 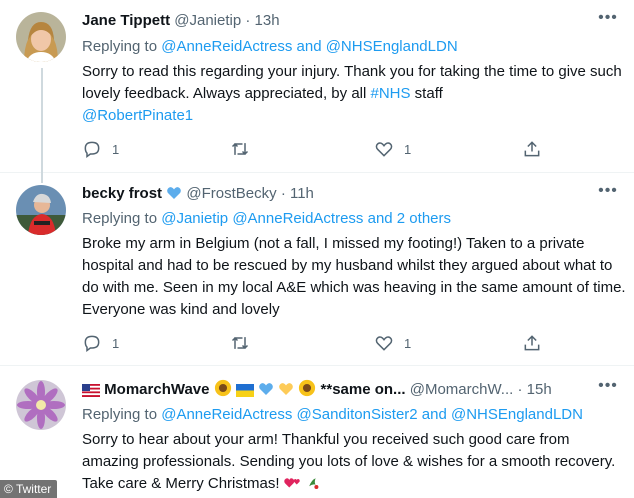 I want to click on timestamp: 11h, so click(x=302, y=193).